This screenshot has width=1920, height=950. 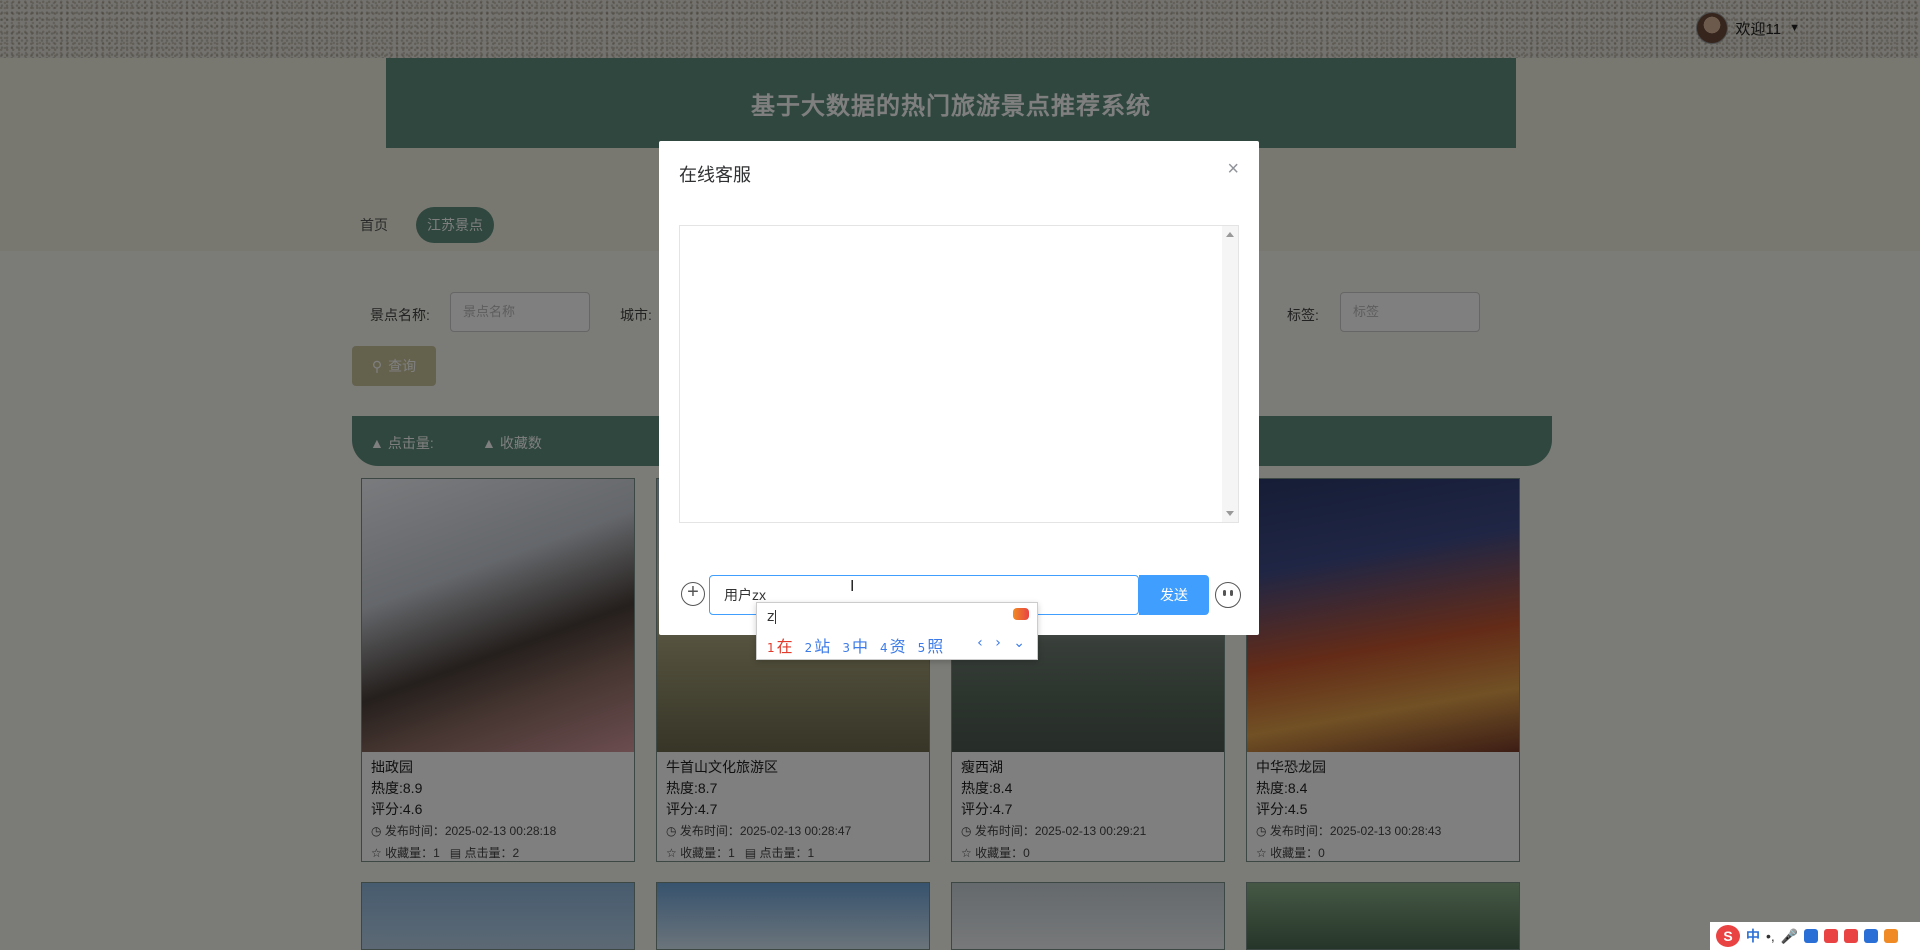 What do you see at coordinates (897, 631) in the screenshot?
I see `ime-candidate-window: z 1在 2站 3中 4资 5照 ‹ › ⌄` at bounding box center [897, 631].